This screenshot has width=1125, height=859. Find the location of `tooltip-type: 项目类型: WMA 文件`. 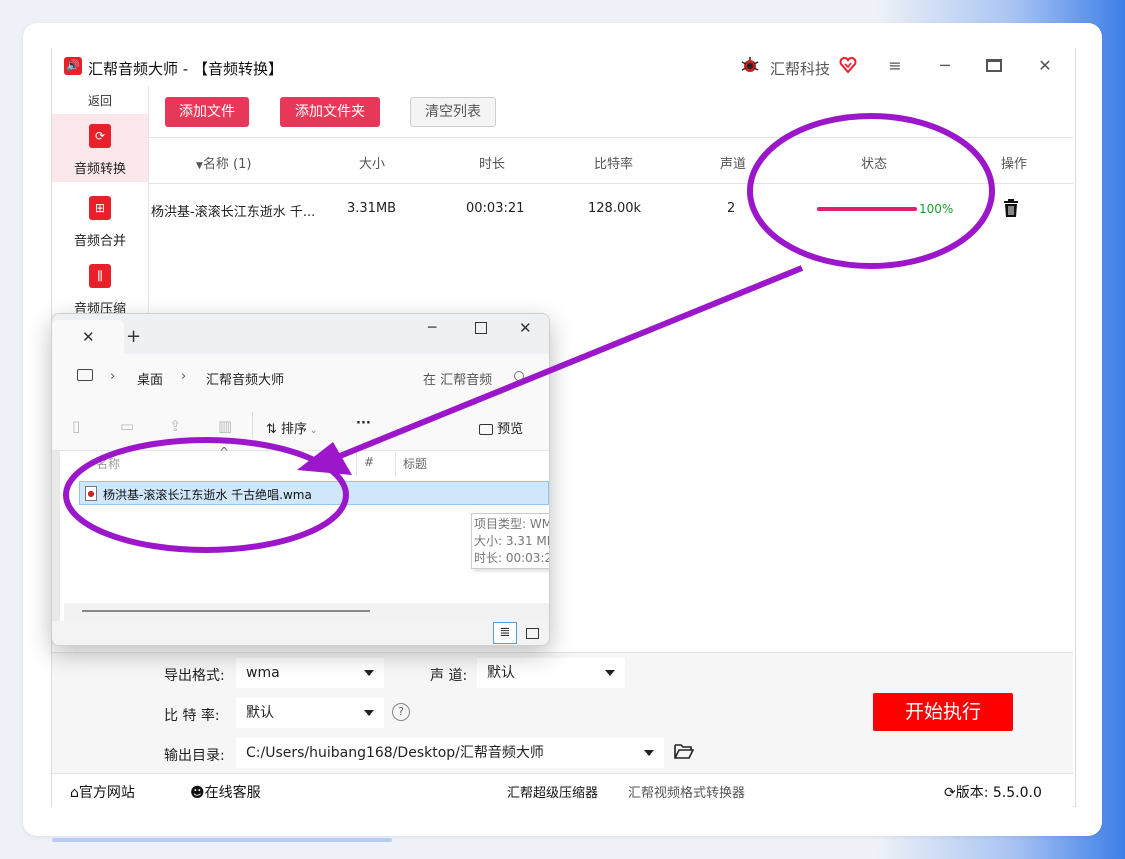

tooltip-type: 项目类型: WMA 文件 is located at coordinates (511, 524).